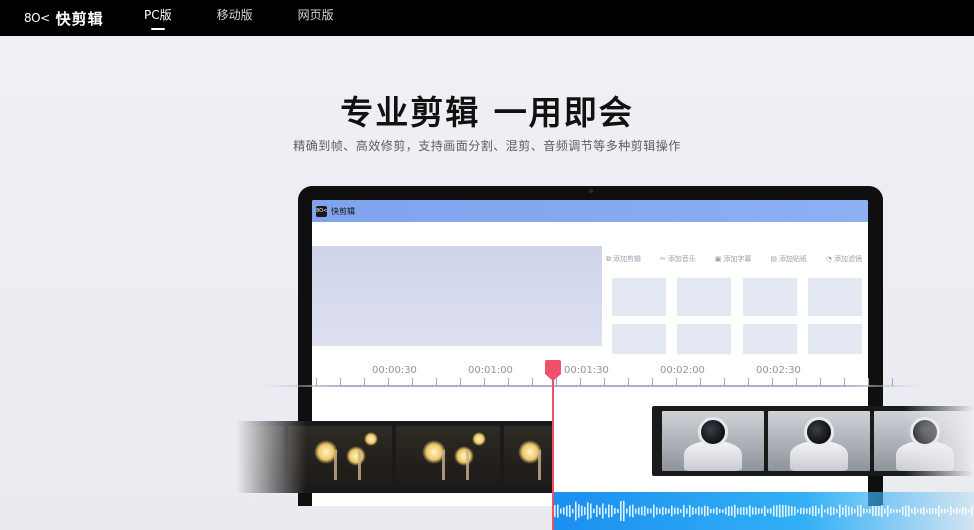 Image resolution: width=974 pixels, height=530 pixels. What do you see at coordinates (553, 451) in the screenshot?
I see `playhead-line` at bounding box center [553, 451].